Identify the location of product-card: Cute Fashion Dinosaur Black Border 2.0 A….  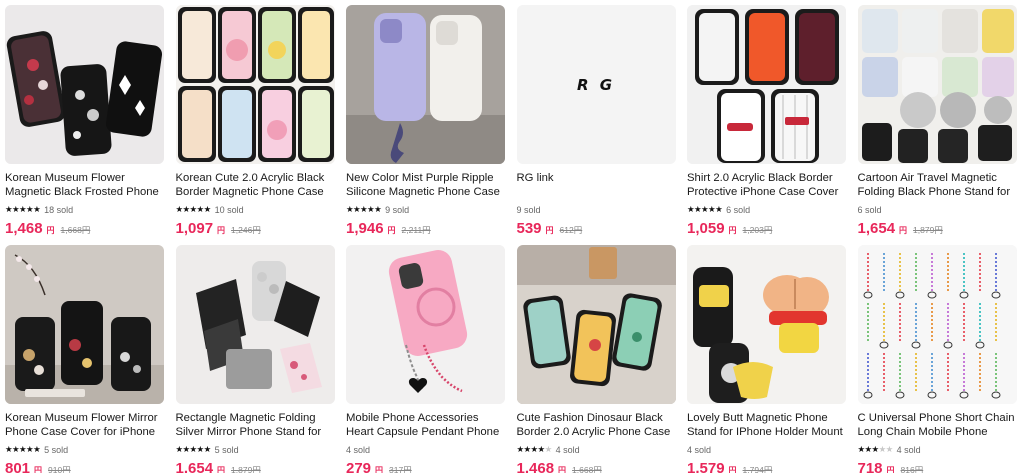
(596, 359).